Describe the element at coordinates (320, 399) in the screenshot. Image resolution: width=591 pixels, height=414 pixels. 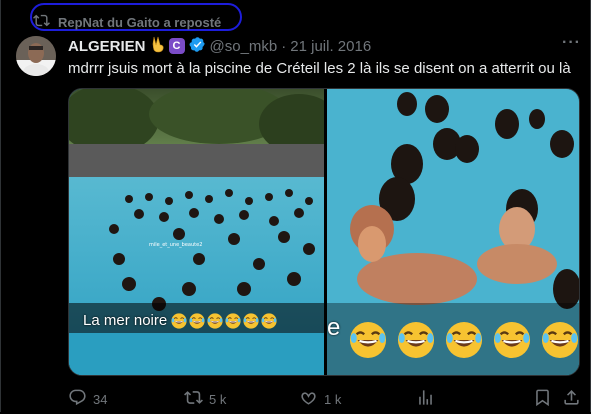
I see `like-button: 1 k` at that location.